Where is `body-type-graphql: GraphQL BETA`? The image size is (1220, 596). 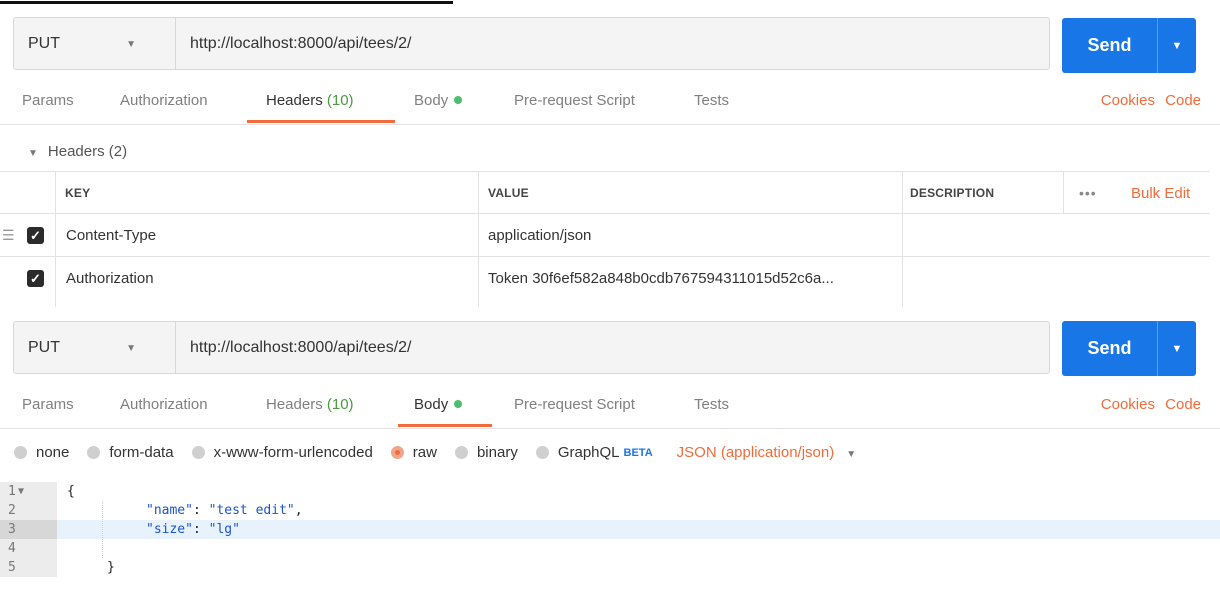 body-type-graphql: GraphQL BETA is located at coordinates (594, 452).